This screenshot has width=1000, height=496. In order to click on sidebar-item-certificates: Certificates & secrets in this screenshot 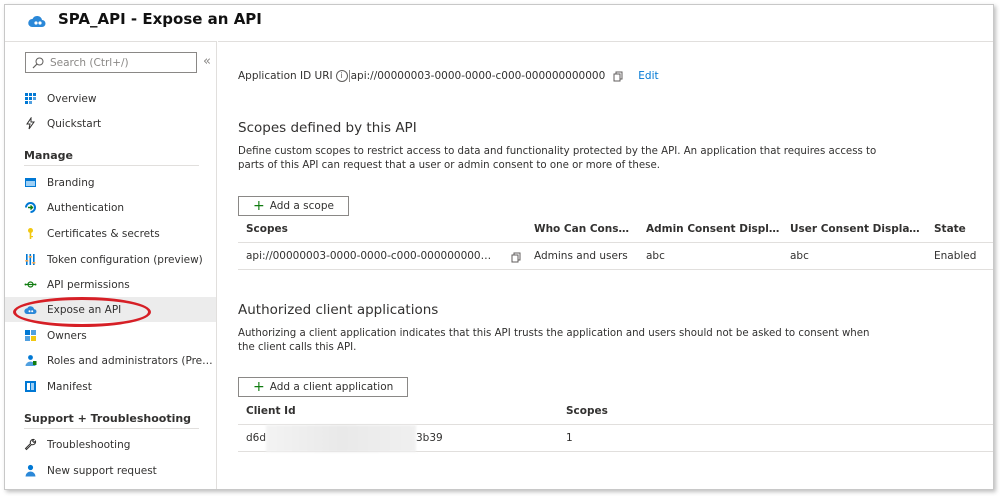, I will do `click(110, 233)`.